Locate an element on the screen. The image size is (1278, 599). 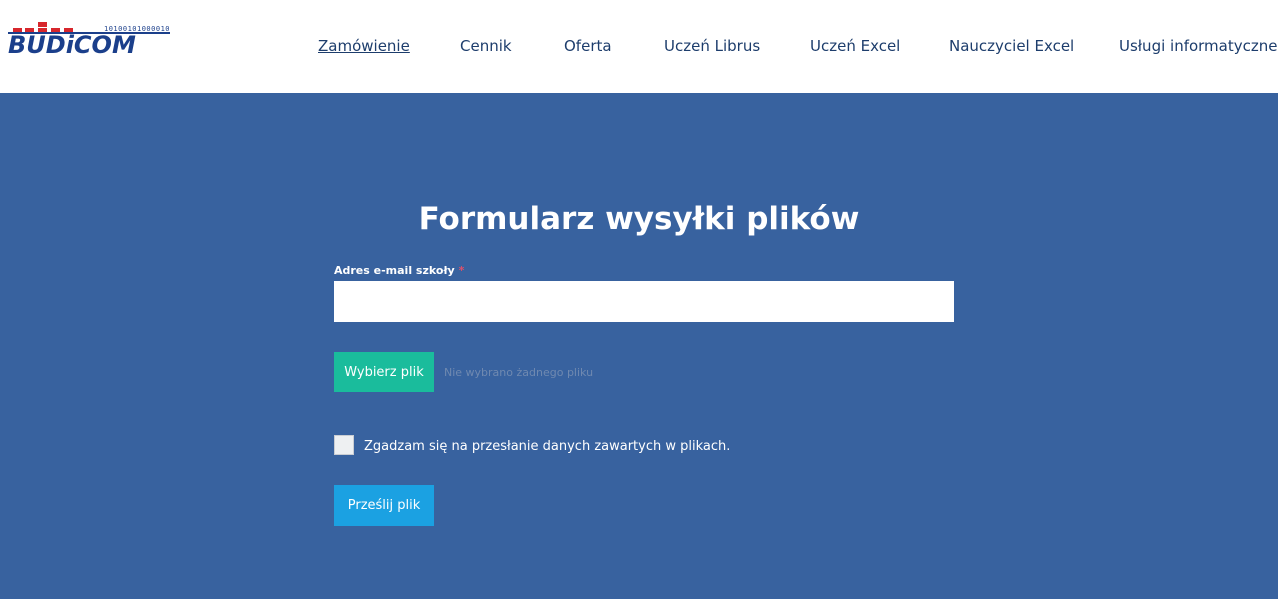
nav-item-cennik: Cennik is located at coordinates (486, 46).